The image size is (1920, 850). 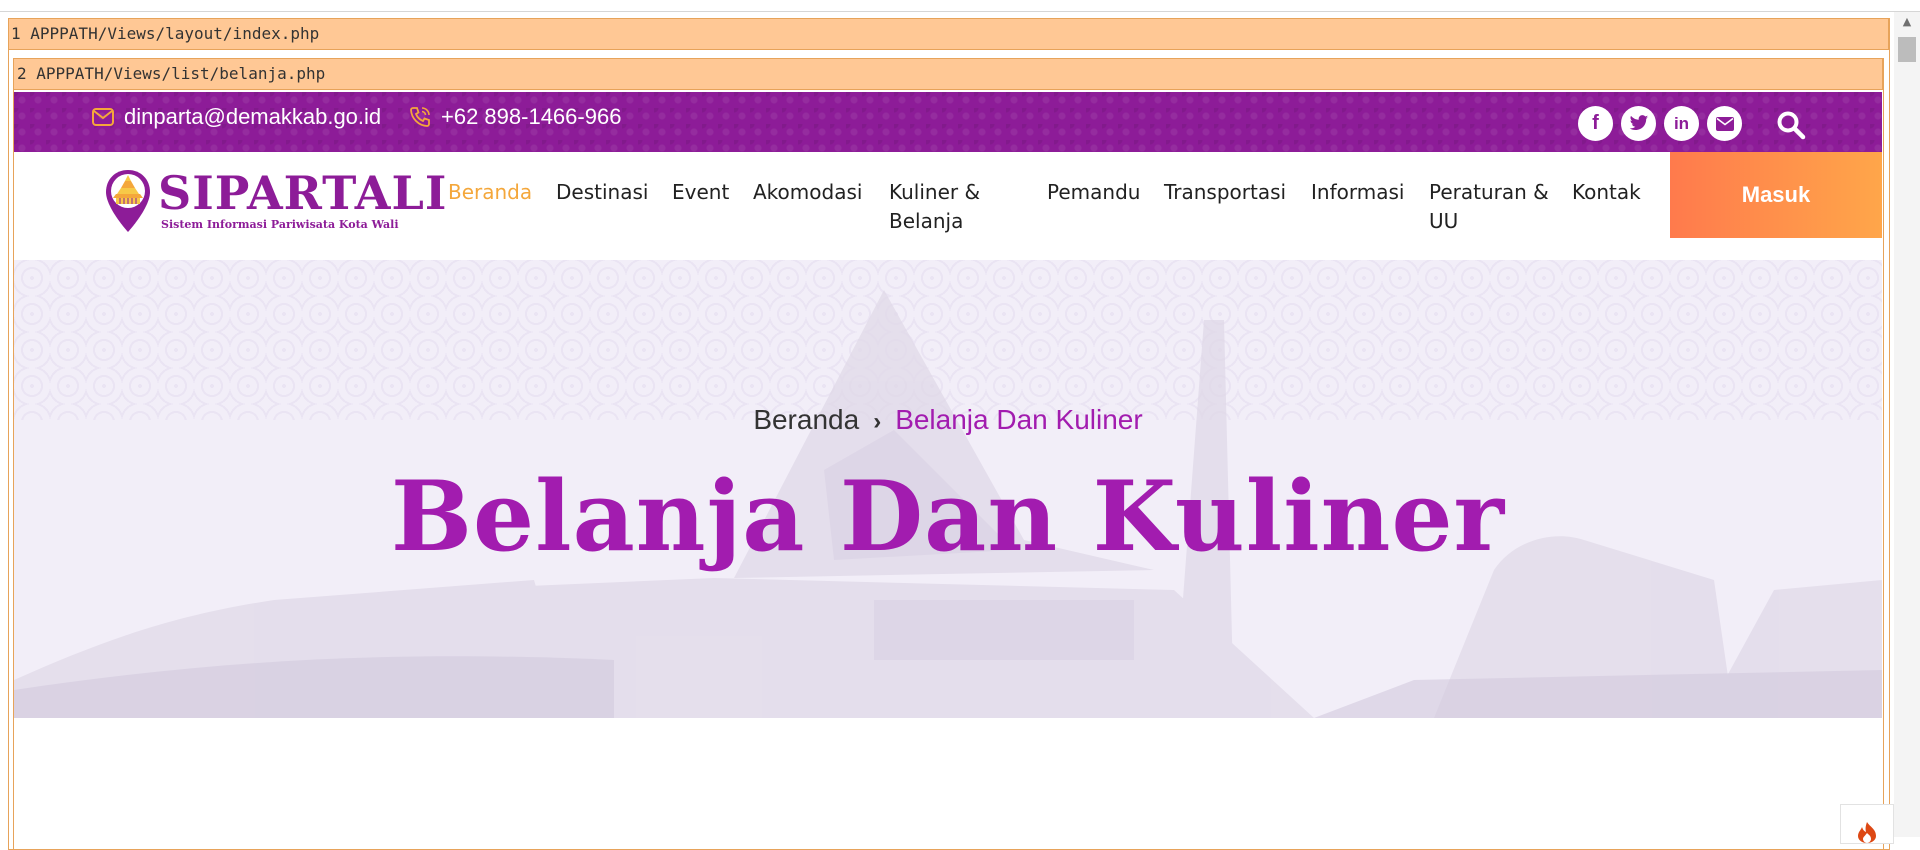 I want to click on window-top-edge, so click(x=960, y=6).